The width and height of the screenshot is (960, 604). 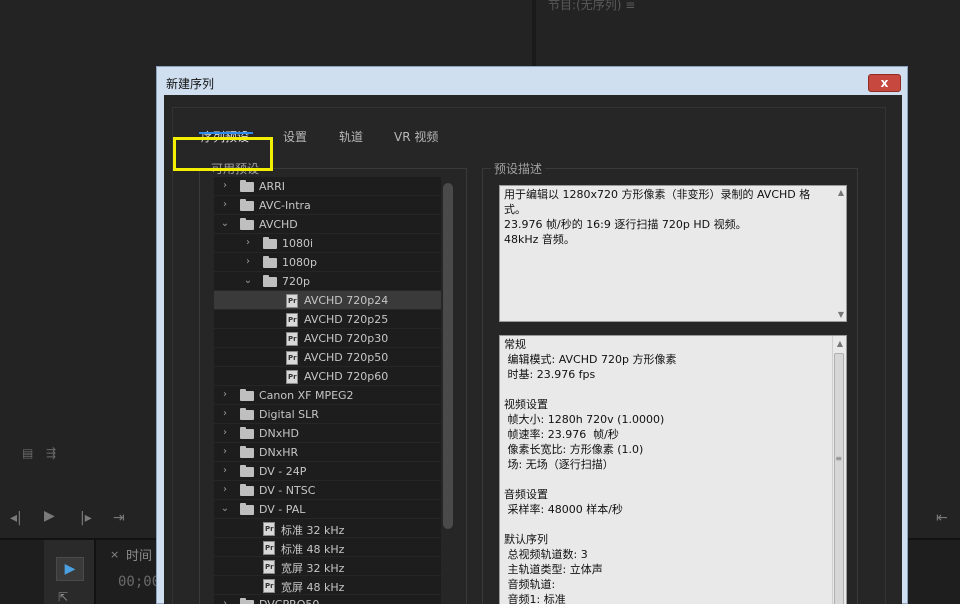 What do you see at coordinates (327, 262) in the screenshot?
I see `tree-folder-row: › 1080p` at bounding box center [327, 262].